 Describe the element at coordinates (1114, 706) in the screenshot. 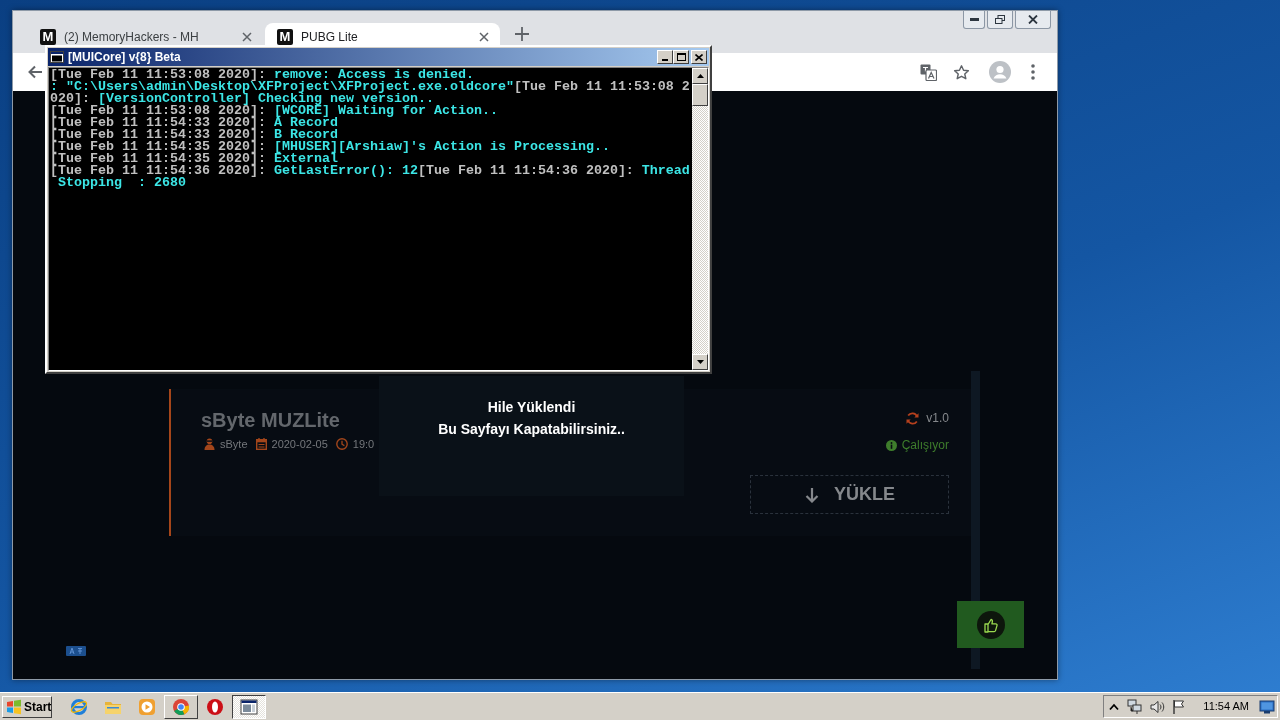

I see `chevron-up-icon` at that location.